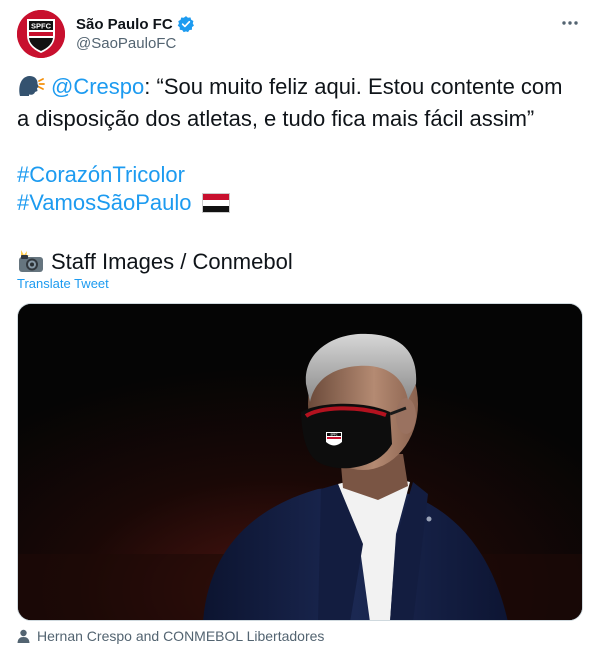  What do you see at coordinates (181, 636) in the screenshot?
I see `tagged-people-text: Hernan Crespo and CONMEBOL Libertadores` at bounding box center [181, 636].